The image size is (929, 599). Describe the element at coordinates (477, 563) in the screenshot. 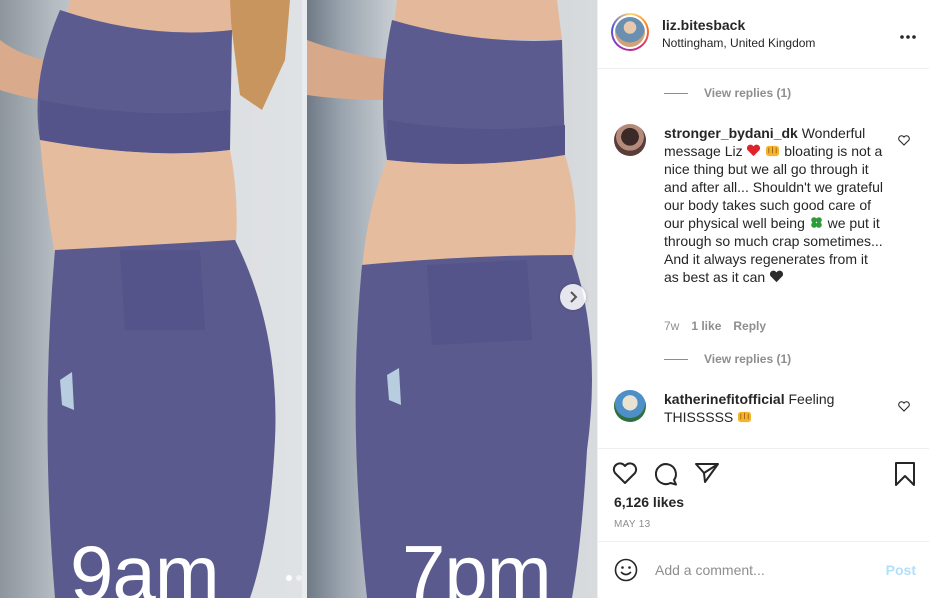

I see `time-label-7pm: 7pm` at that location.